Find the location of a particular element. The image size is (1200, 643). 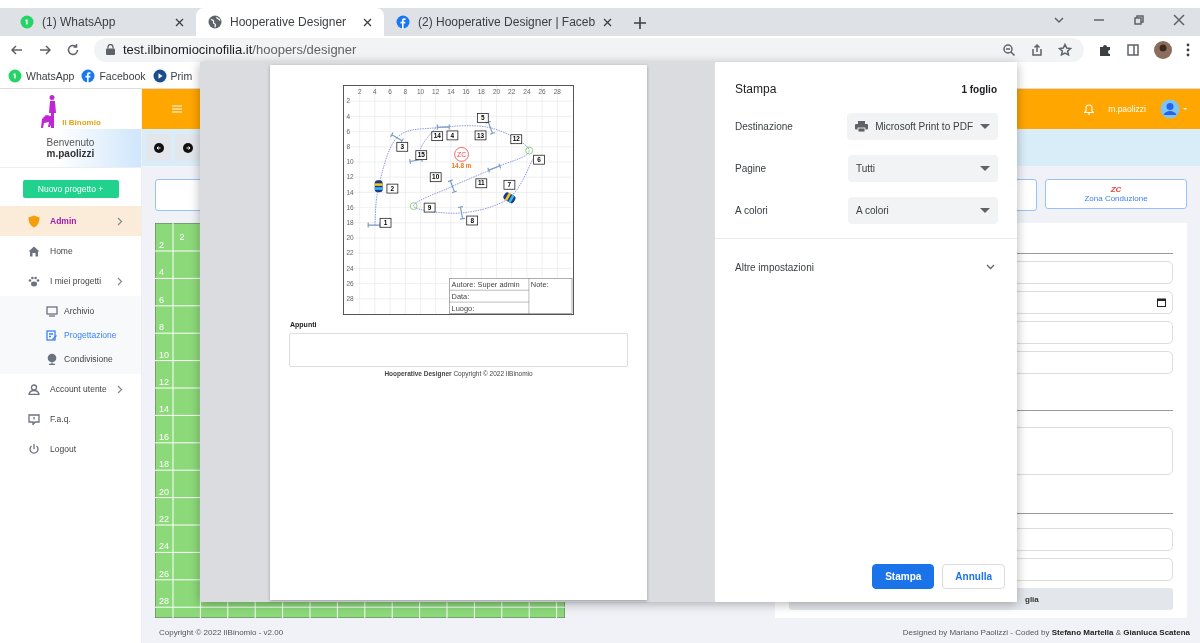

address-bar: test.ilbinomiocinofilia.it/hoopers/designer is located at coordinates (589, 49).